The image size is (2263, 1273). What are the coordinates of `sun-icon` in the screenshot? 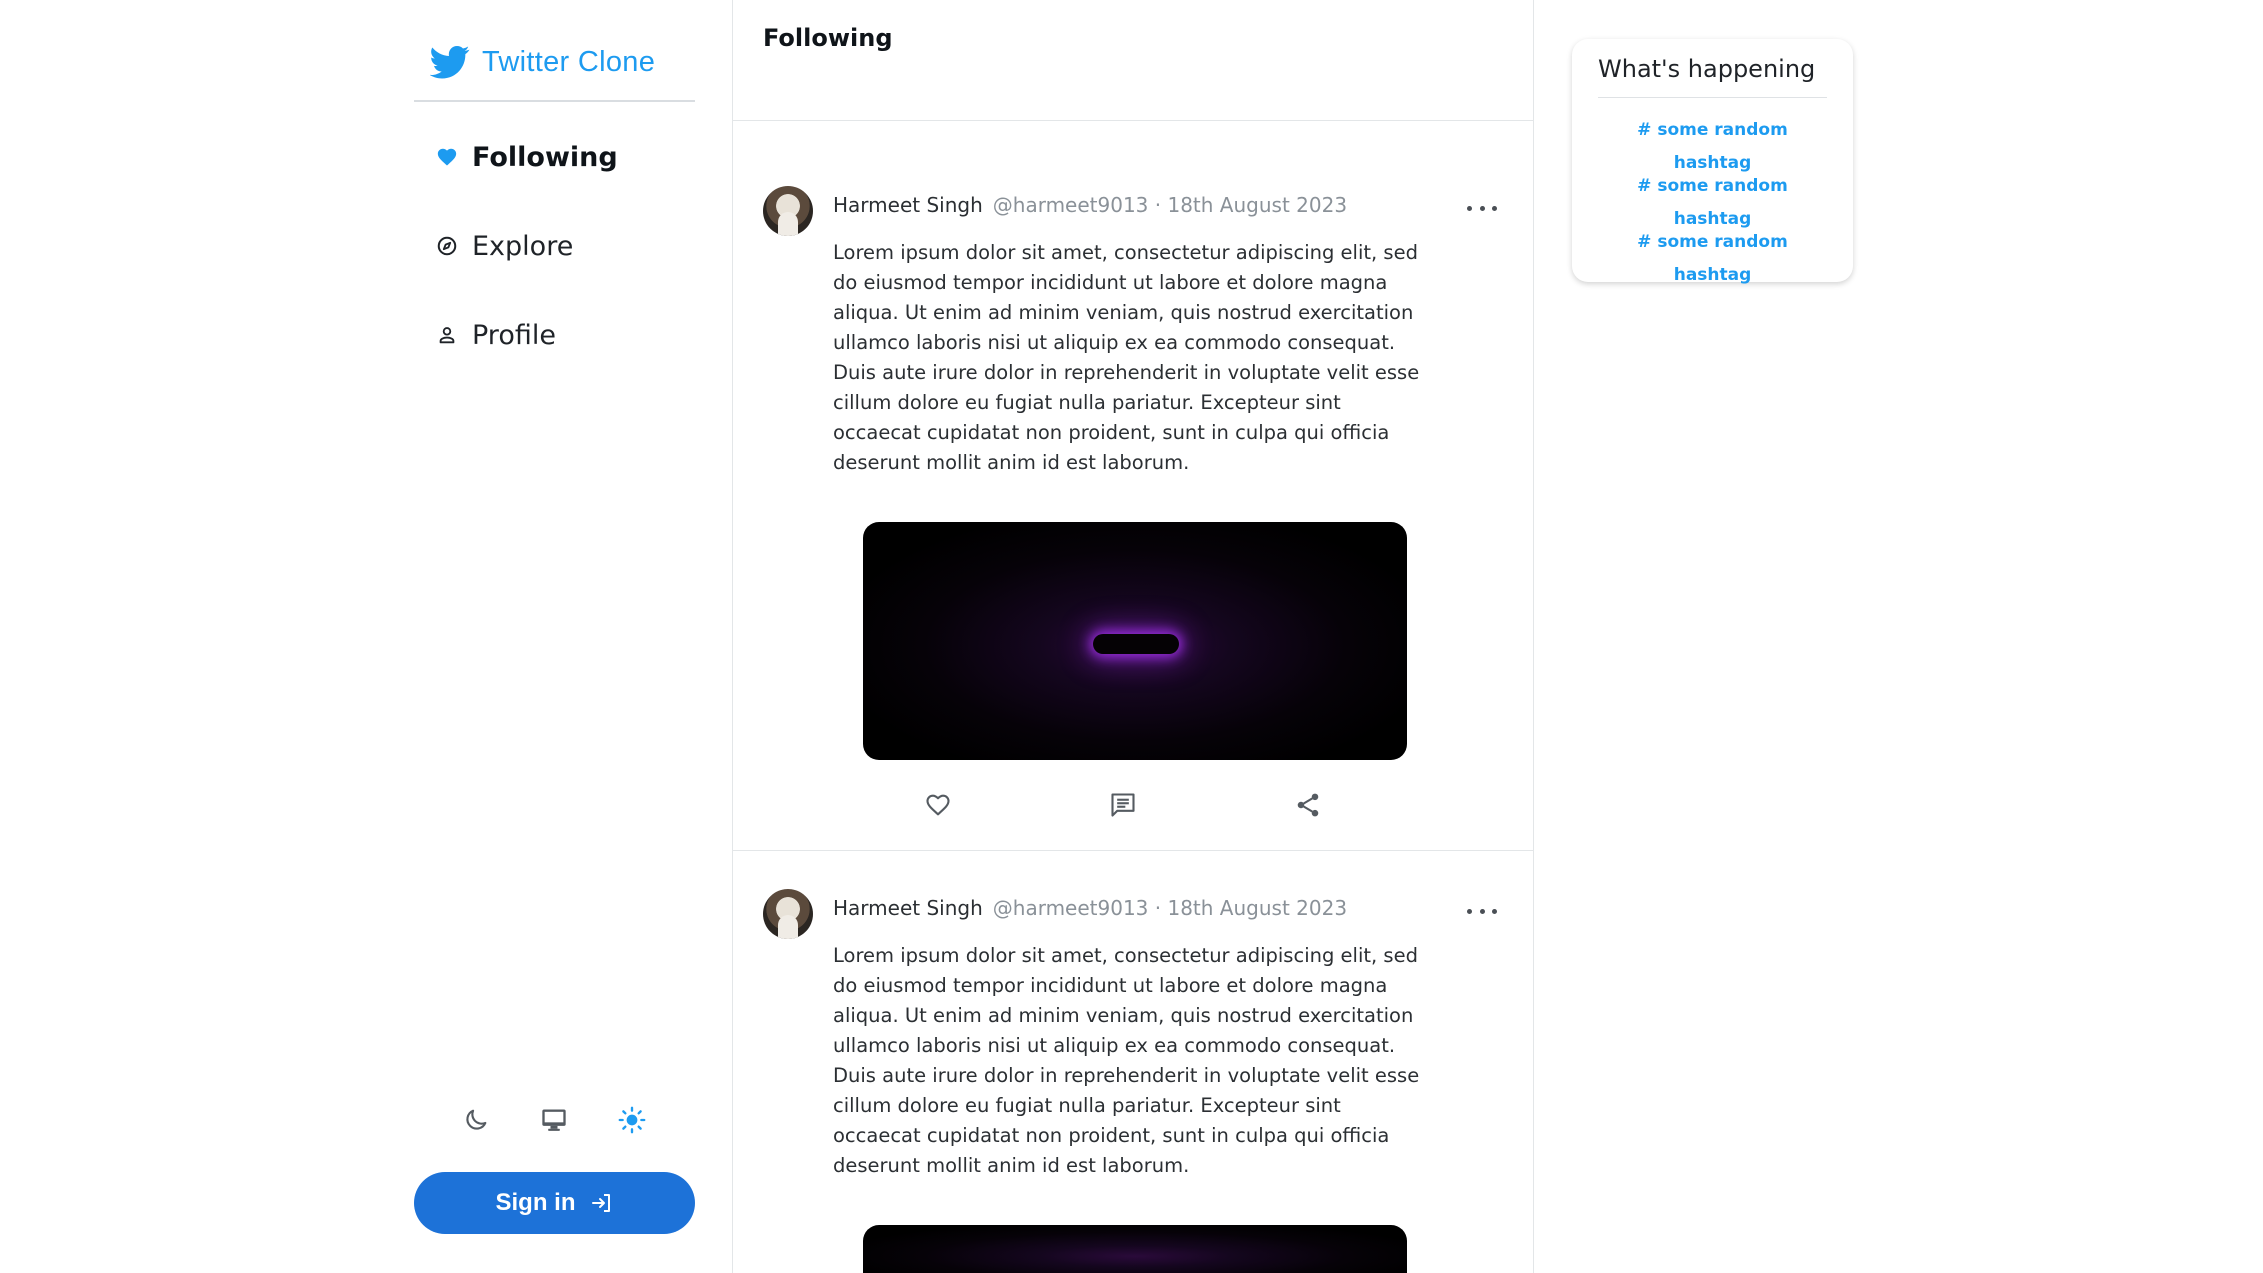 It's located at (632, 1120).